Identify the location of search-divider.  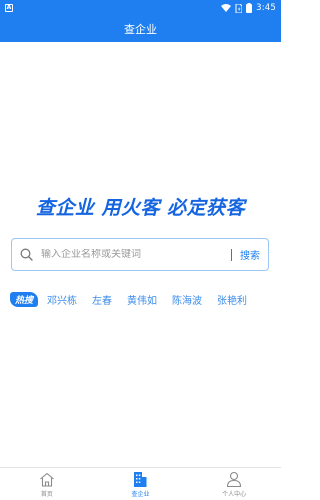
(231, 254).